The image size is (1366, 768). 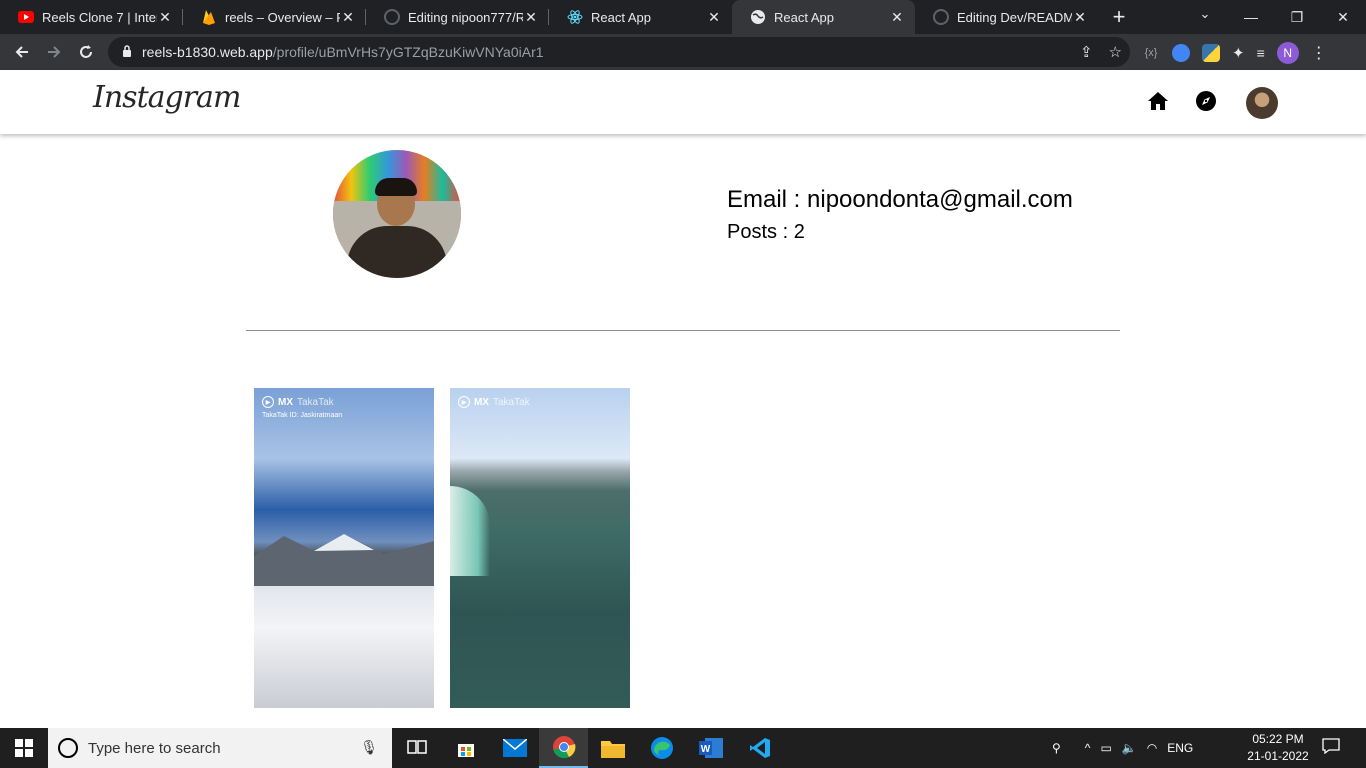 What do you see at coordinates (470, 531) in the screenshot?
I see `waterfall-image` at bounding box center [470, 531].